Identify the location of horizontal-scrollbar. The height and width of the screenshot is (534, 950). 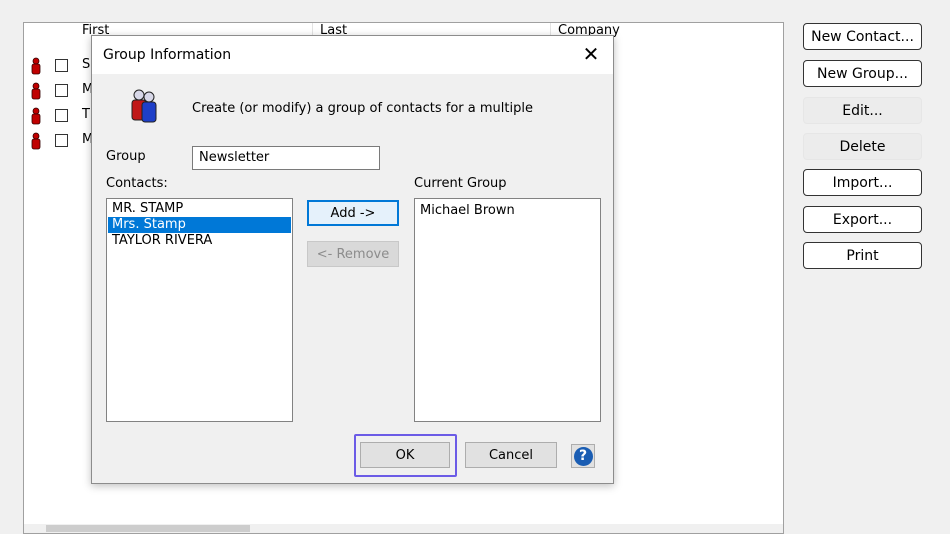
(403, 528).